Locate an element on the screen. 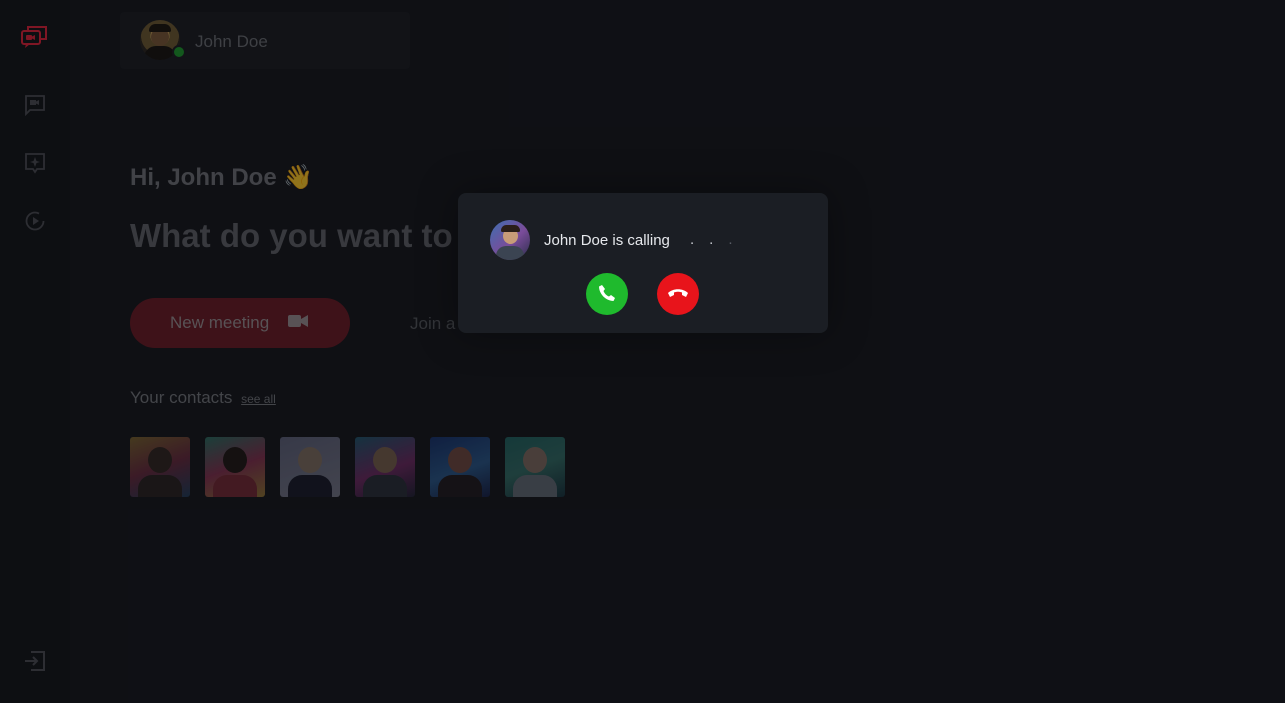  video-camera-icon is located at coordinates (298, 323).